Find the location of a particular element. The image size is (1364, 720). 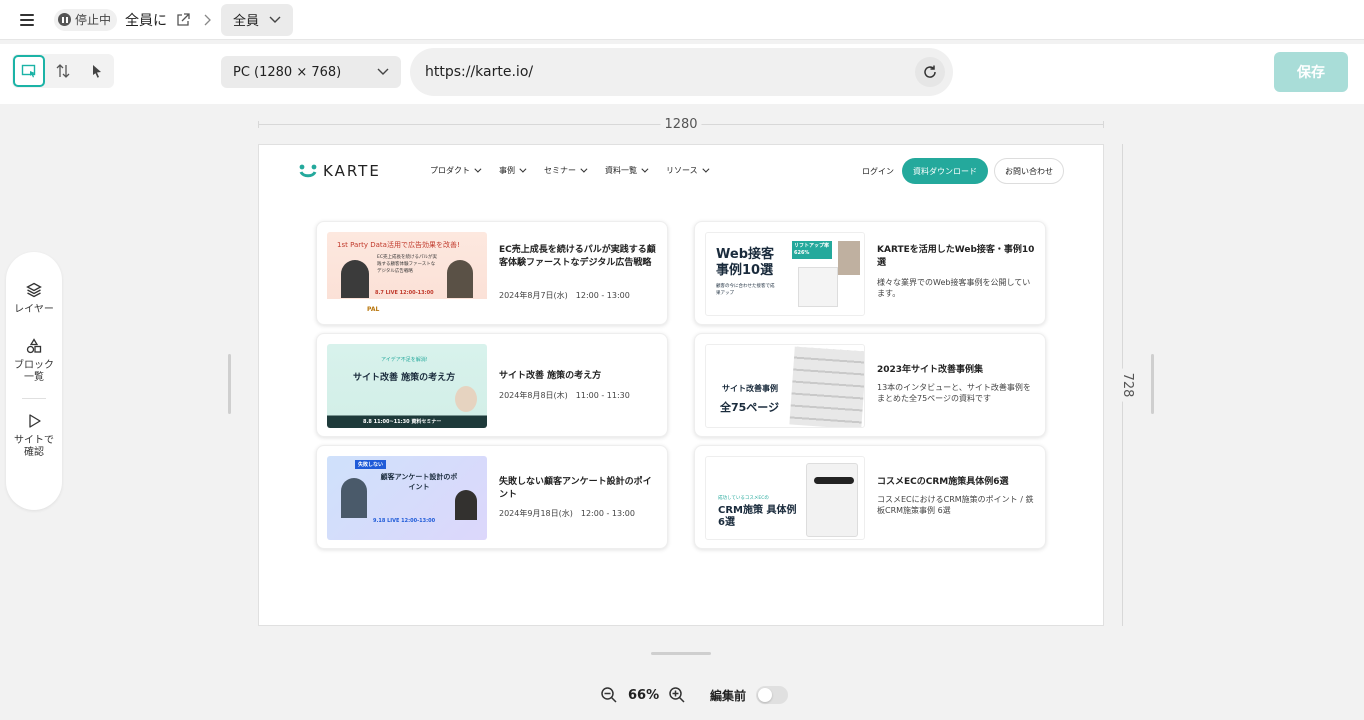

preview-button: サイトで 確認 is located at coordinates (34, 436).